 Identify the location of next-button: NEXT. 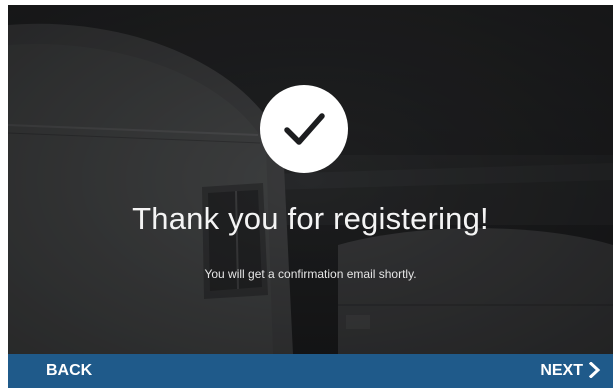
(570, 370).